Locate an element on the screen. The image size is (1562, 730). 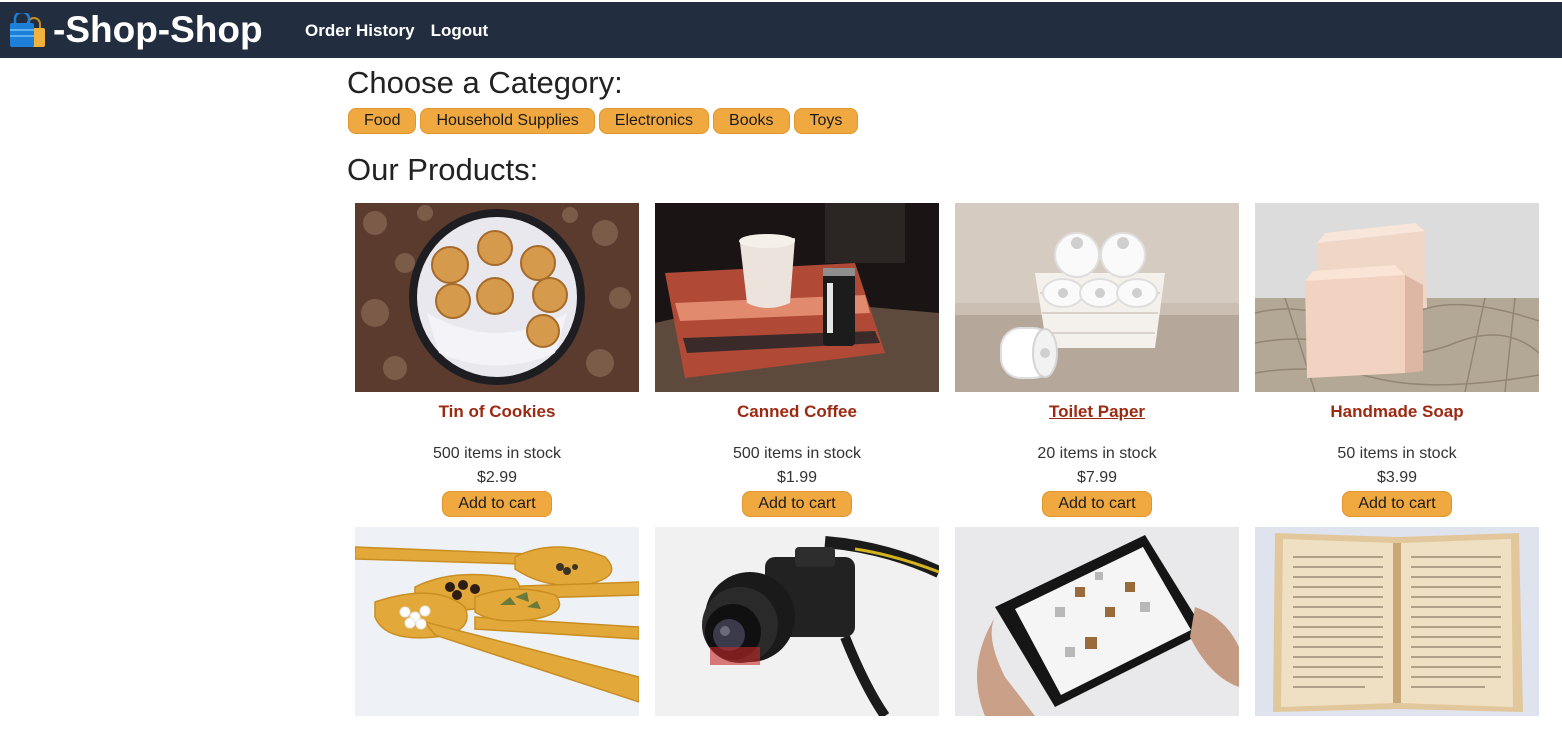
top-navbar: -Shop-Shop Order History Logout is located at coordinates (781, 30).